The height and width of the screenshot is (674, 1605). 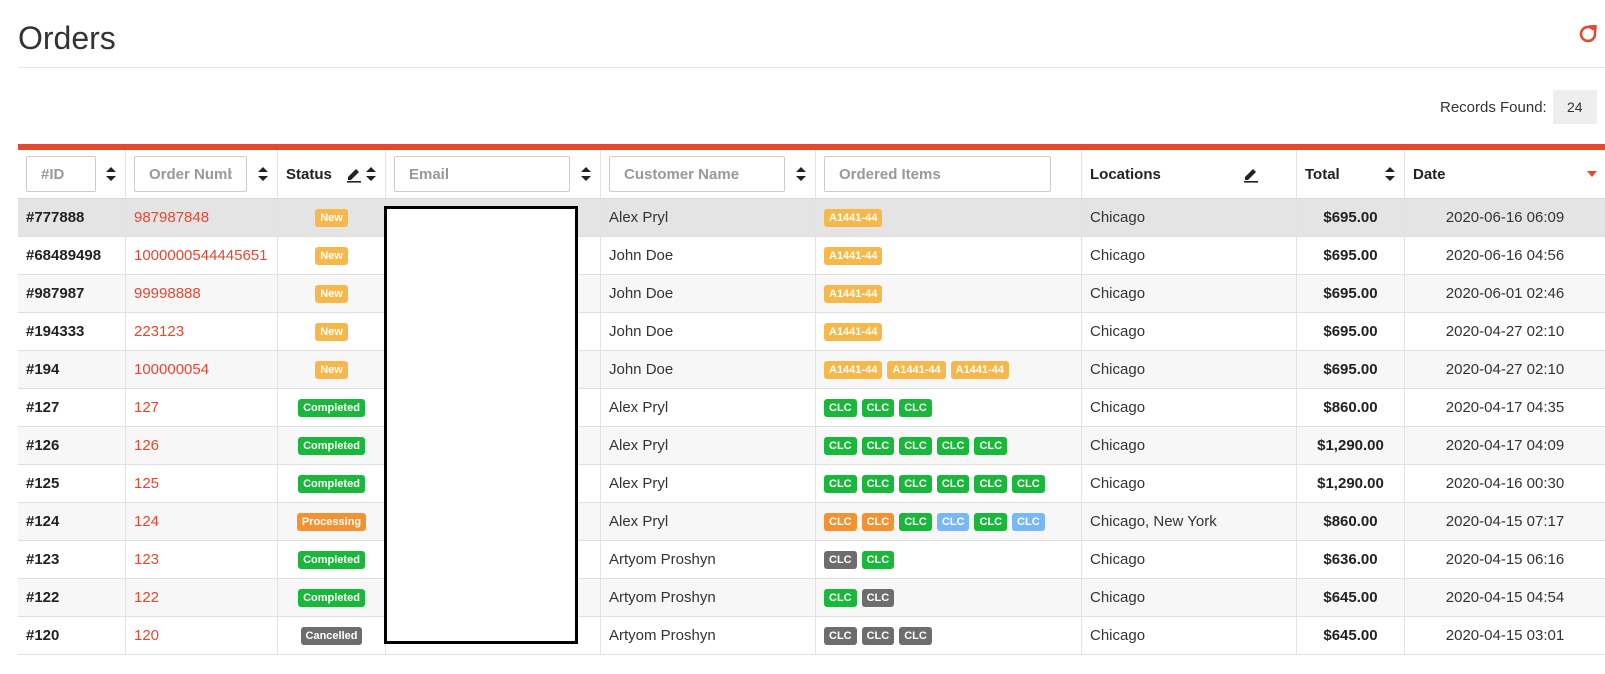 I want to click on refresh-icon, so click(x=1588, y=34).